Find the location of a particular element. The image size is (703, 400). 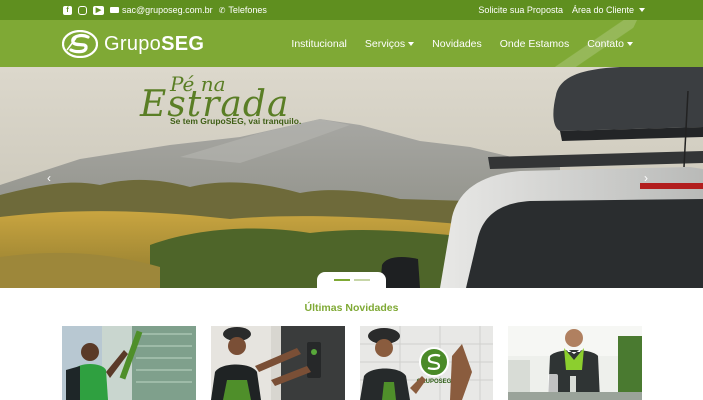

news-section-title: Últimas Novidades is located at coordinates (351, 308).